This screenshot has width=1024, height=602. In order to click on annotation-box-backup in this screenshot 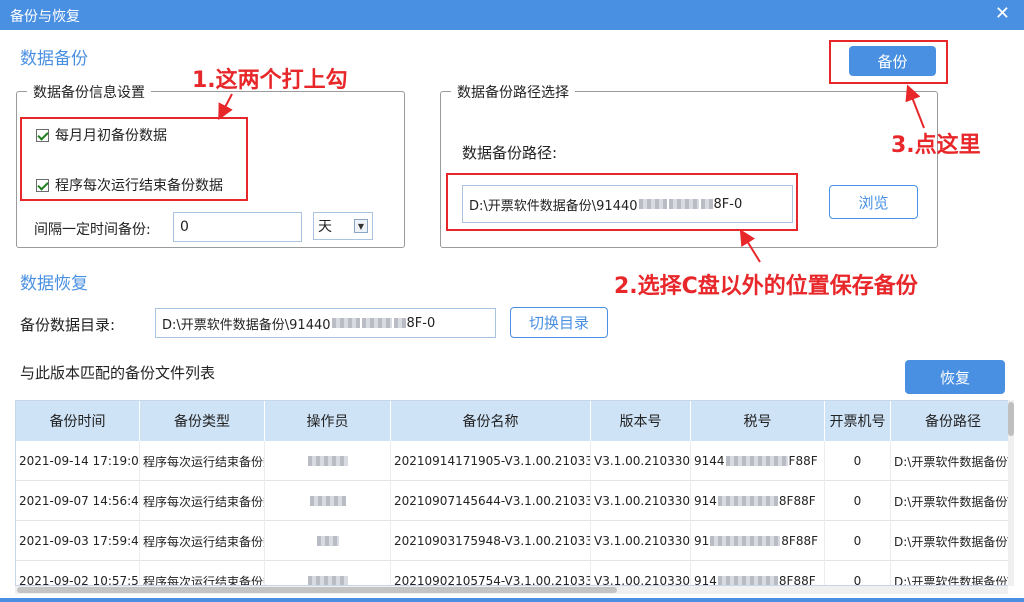, I will do `click(888, 62)`.